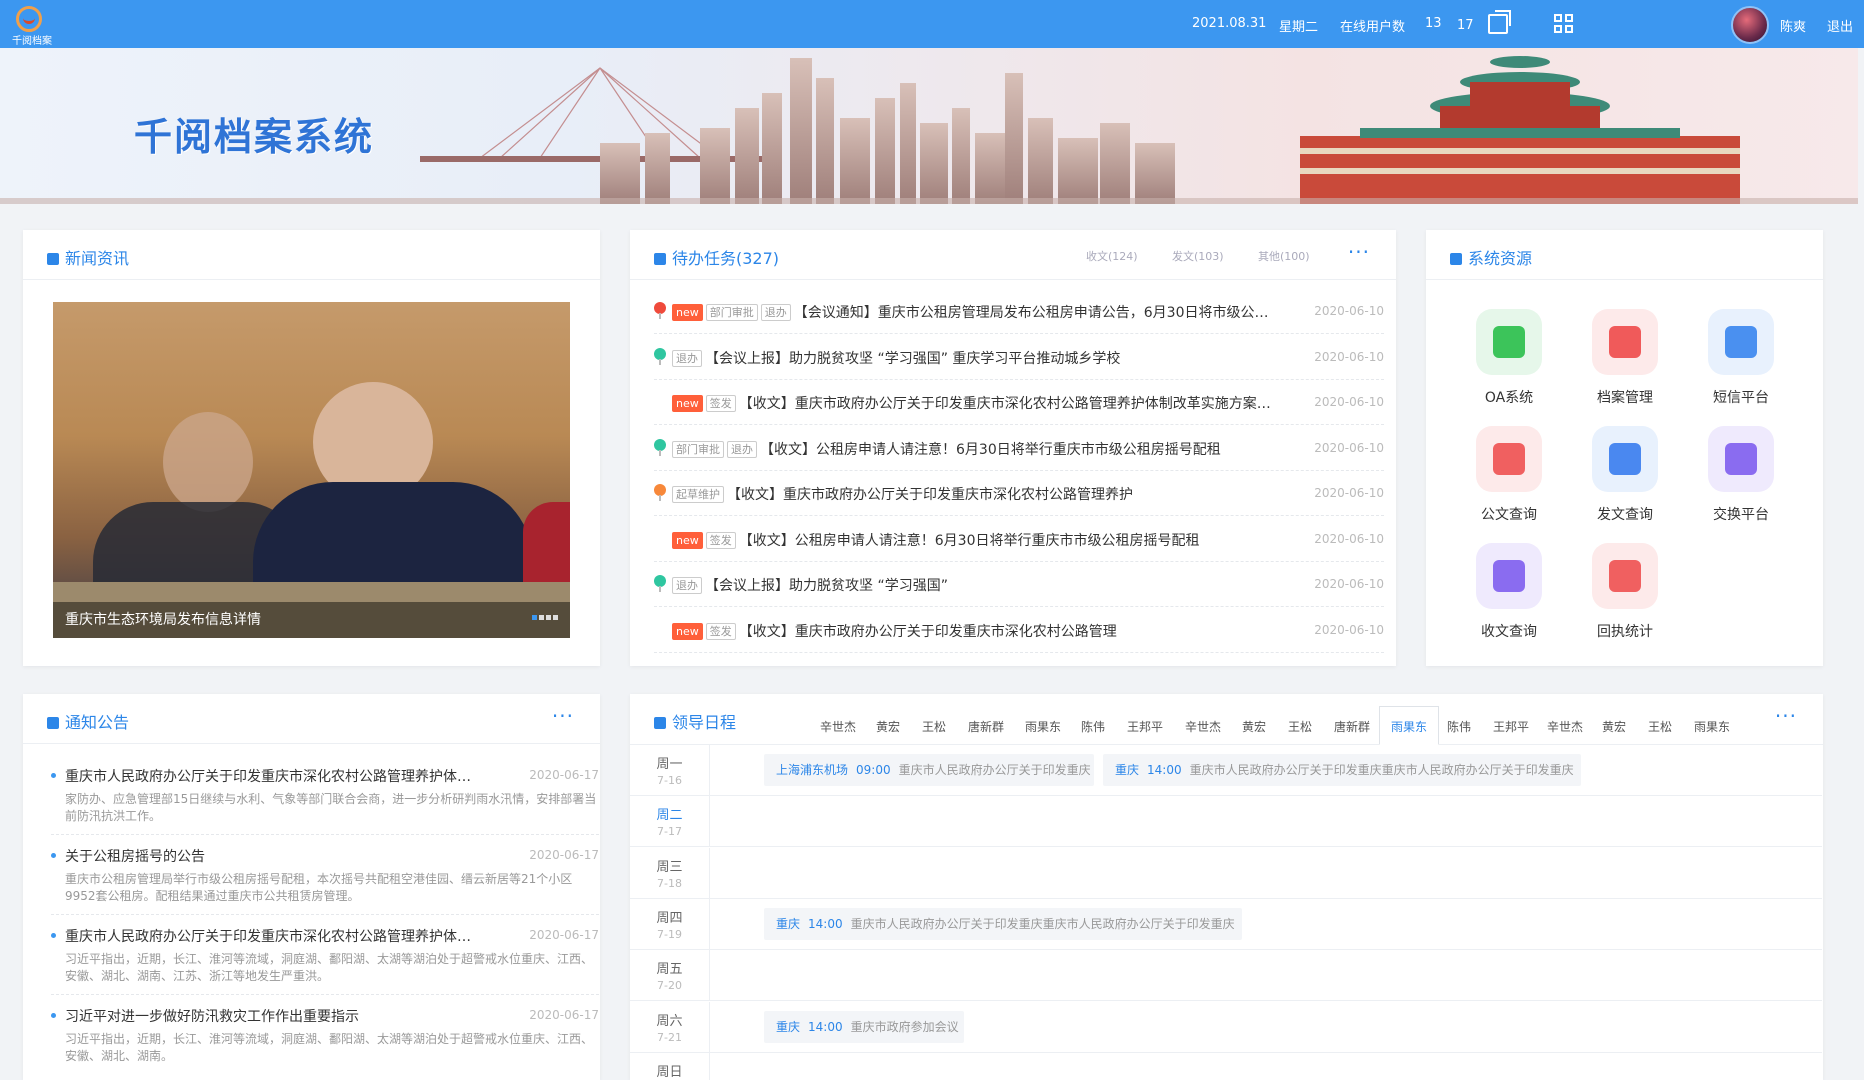  Describe the element at coordinates (1840, 25) in the screenshot. I see `logout-link: 退出` at that location.